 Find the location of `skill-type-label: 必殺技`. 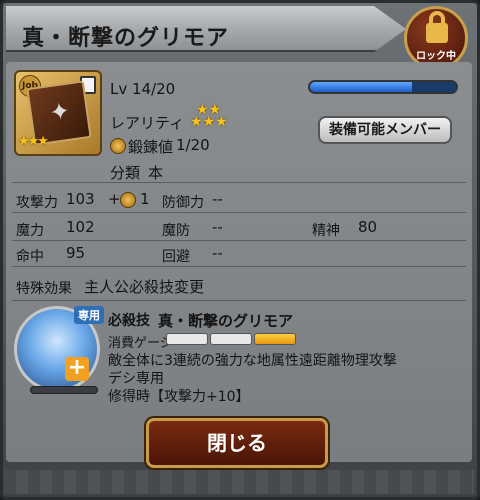

skill-type-label: 必殺技 is located at coordinates (129, 321).